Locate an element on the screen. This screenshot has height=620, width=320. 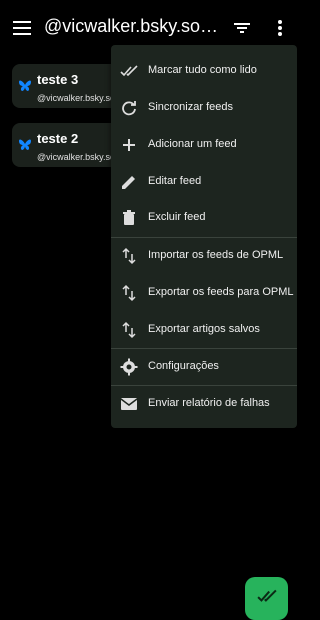
menu-item-import-opml: Importar os feeds de OPML is located at coordinates (204, 256).